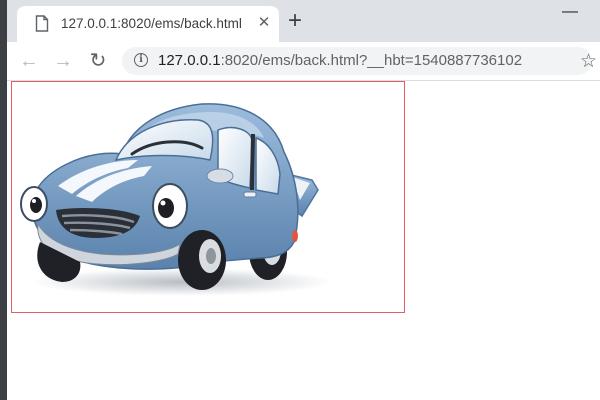  Describe the element at coordinates (202, 260) in the screenshot. I see `front-right-wheel` at that location.